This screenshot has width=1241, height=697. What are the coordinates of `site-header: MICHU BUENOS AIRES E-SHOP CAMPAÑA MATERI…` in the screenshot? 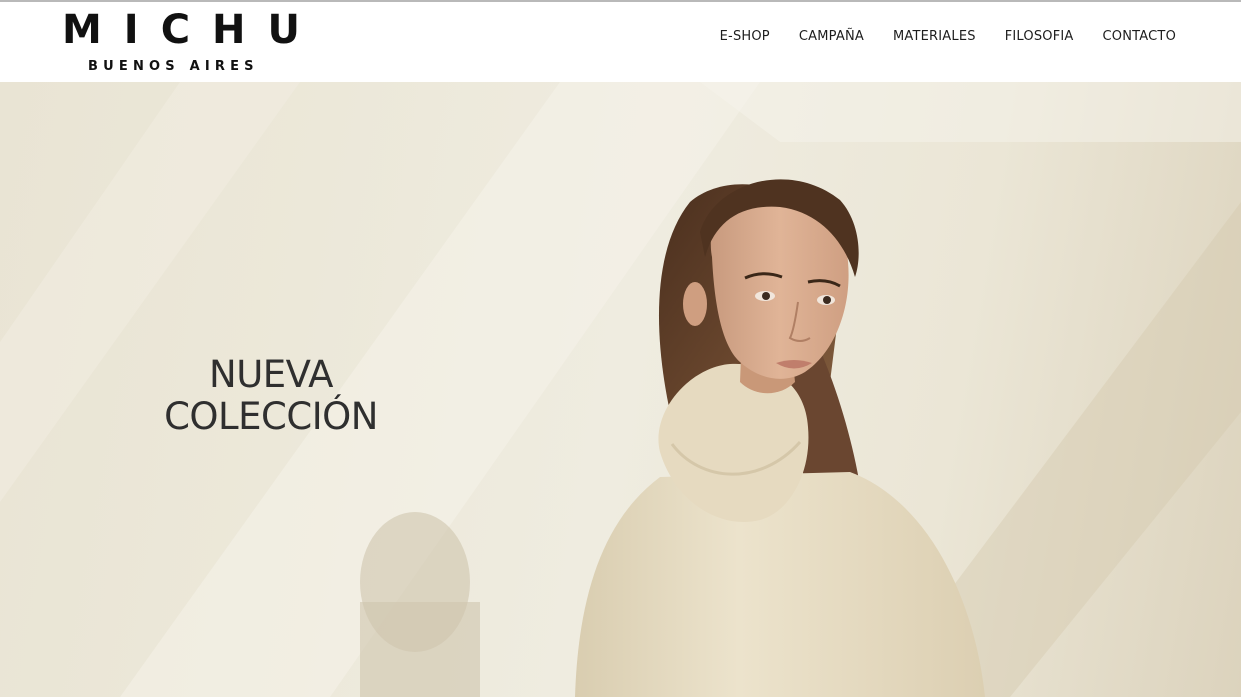 It's located at (620, 42).